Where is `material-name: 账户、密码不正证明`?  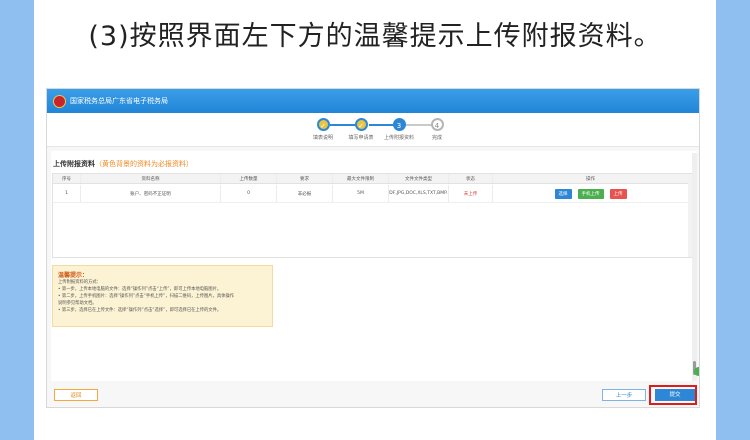 material-name: 账户、密码不正证明 is located at coordinates (151, 193).